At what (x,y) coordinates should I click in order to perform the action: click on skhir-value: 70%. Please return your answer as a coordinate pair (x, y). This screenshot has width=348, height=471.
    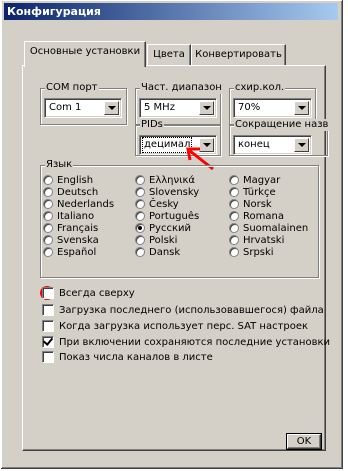
    Looking at the image, I should click on (249, 107).